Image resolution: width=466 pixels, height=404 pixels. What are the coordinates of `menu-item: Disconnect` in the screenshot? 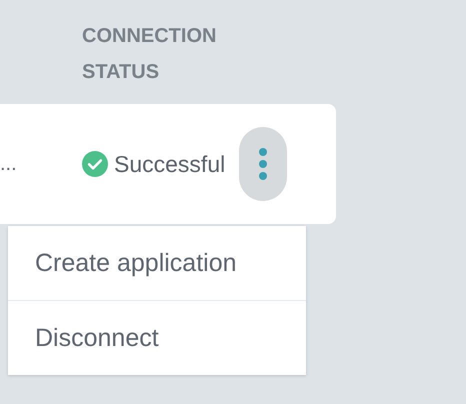 It's located at (157, 337).